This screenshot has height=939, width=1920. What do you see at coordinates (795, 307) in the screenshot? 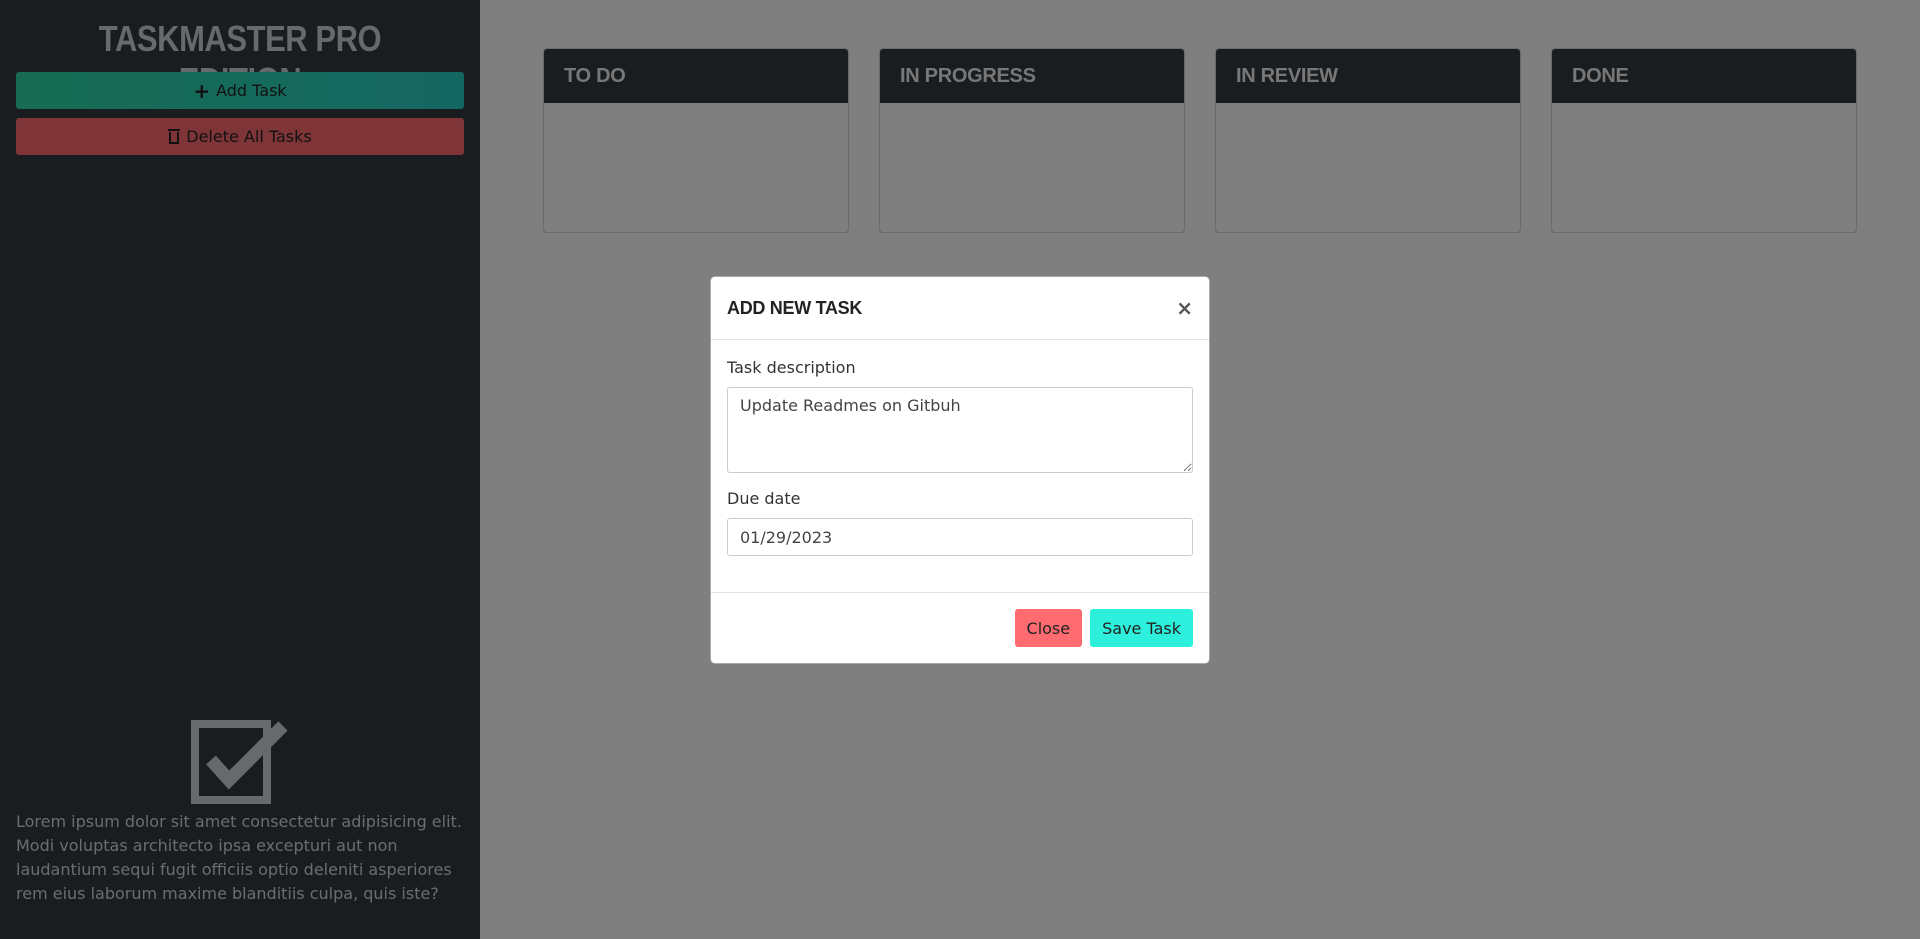
I see `modal-title: ADD NEW TASK` at bounding box center [795, 307].